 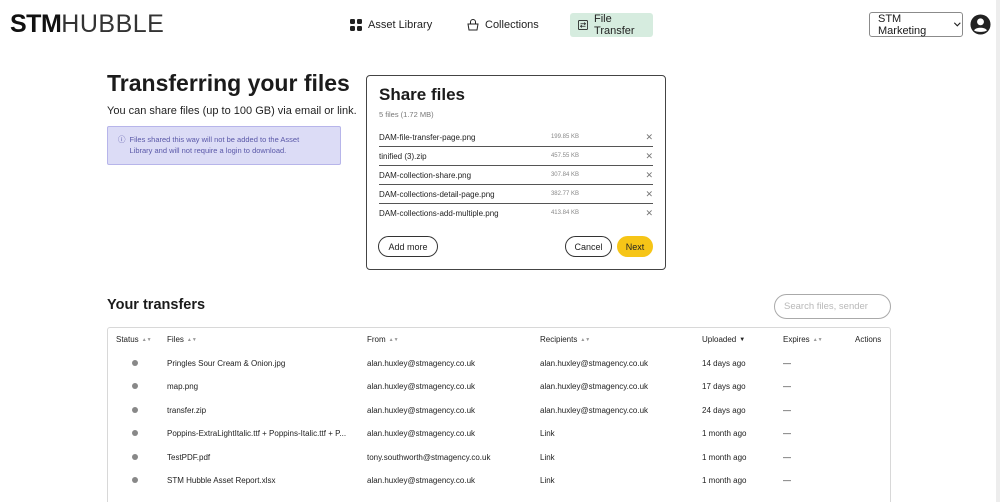 I want to click on file-cell: STM Hubble Asset Report.xlsx, so click(x=221, y=480).